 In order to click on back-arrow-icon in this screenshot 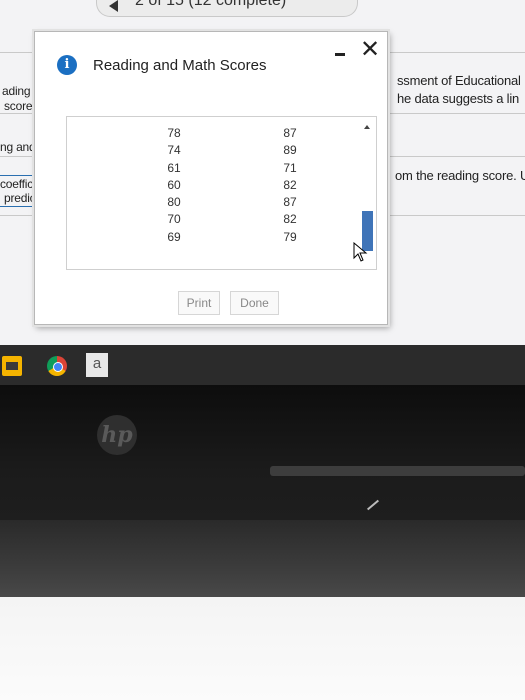, I will do `click(113, 6)`.